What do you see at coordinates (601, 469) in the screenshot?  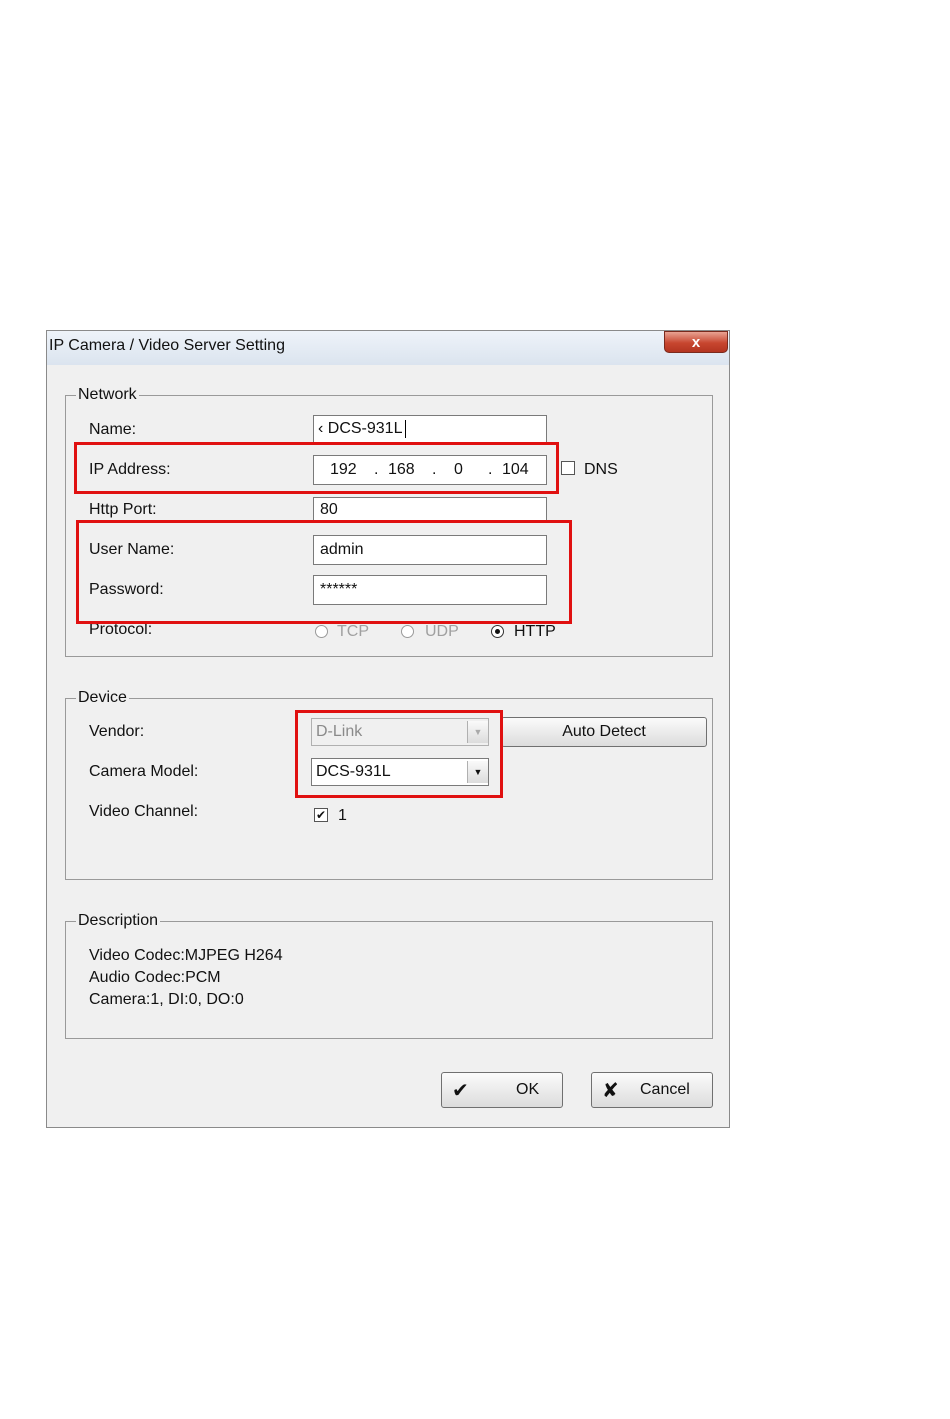 I see `dns-label: DNS` at bounding box center [601, 469].